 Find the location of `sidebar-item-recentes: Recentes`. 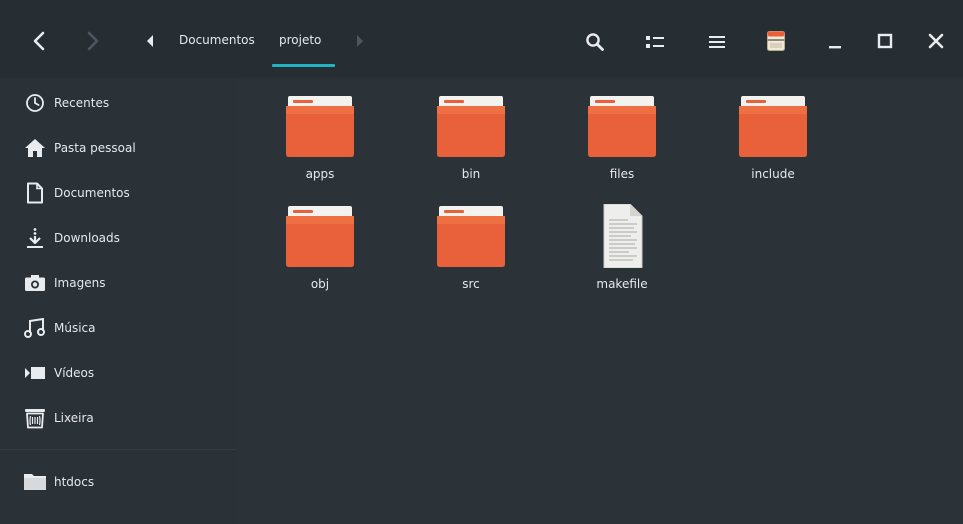

sidebar-item-recentes: Recentes is located at coordinates (118, 103).